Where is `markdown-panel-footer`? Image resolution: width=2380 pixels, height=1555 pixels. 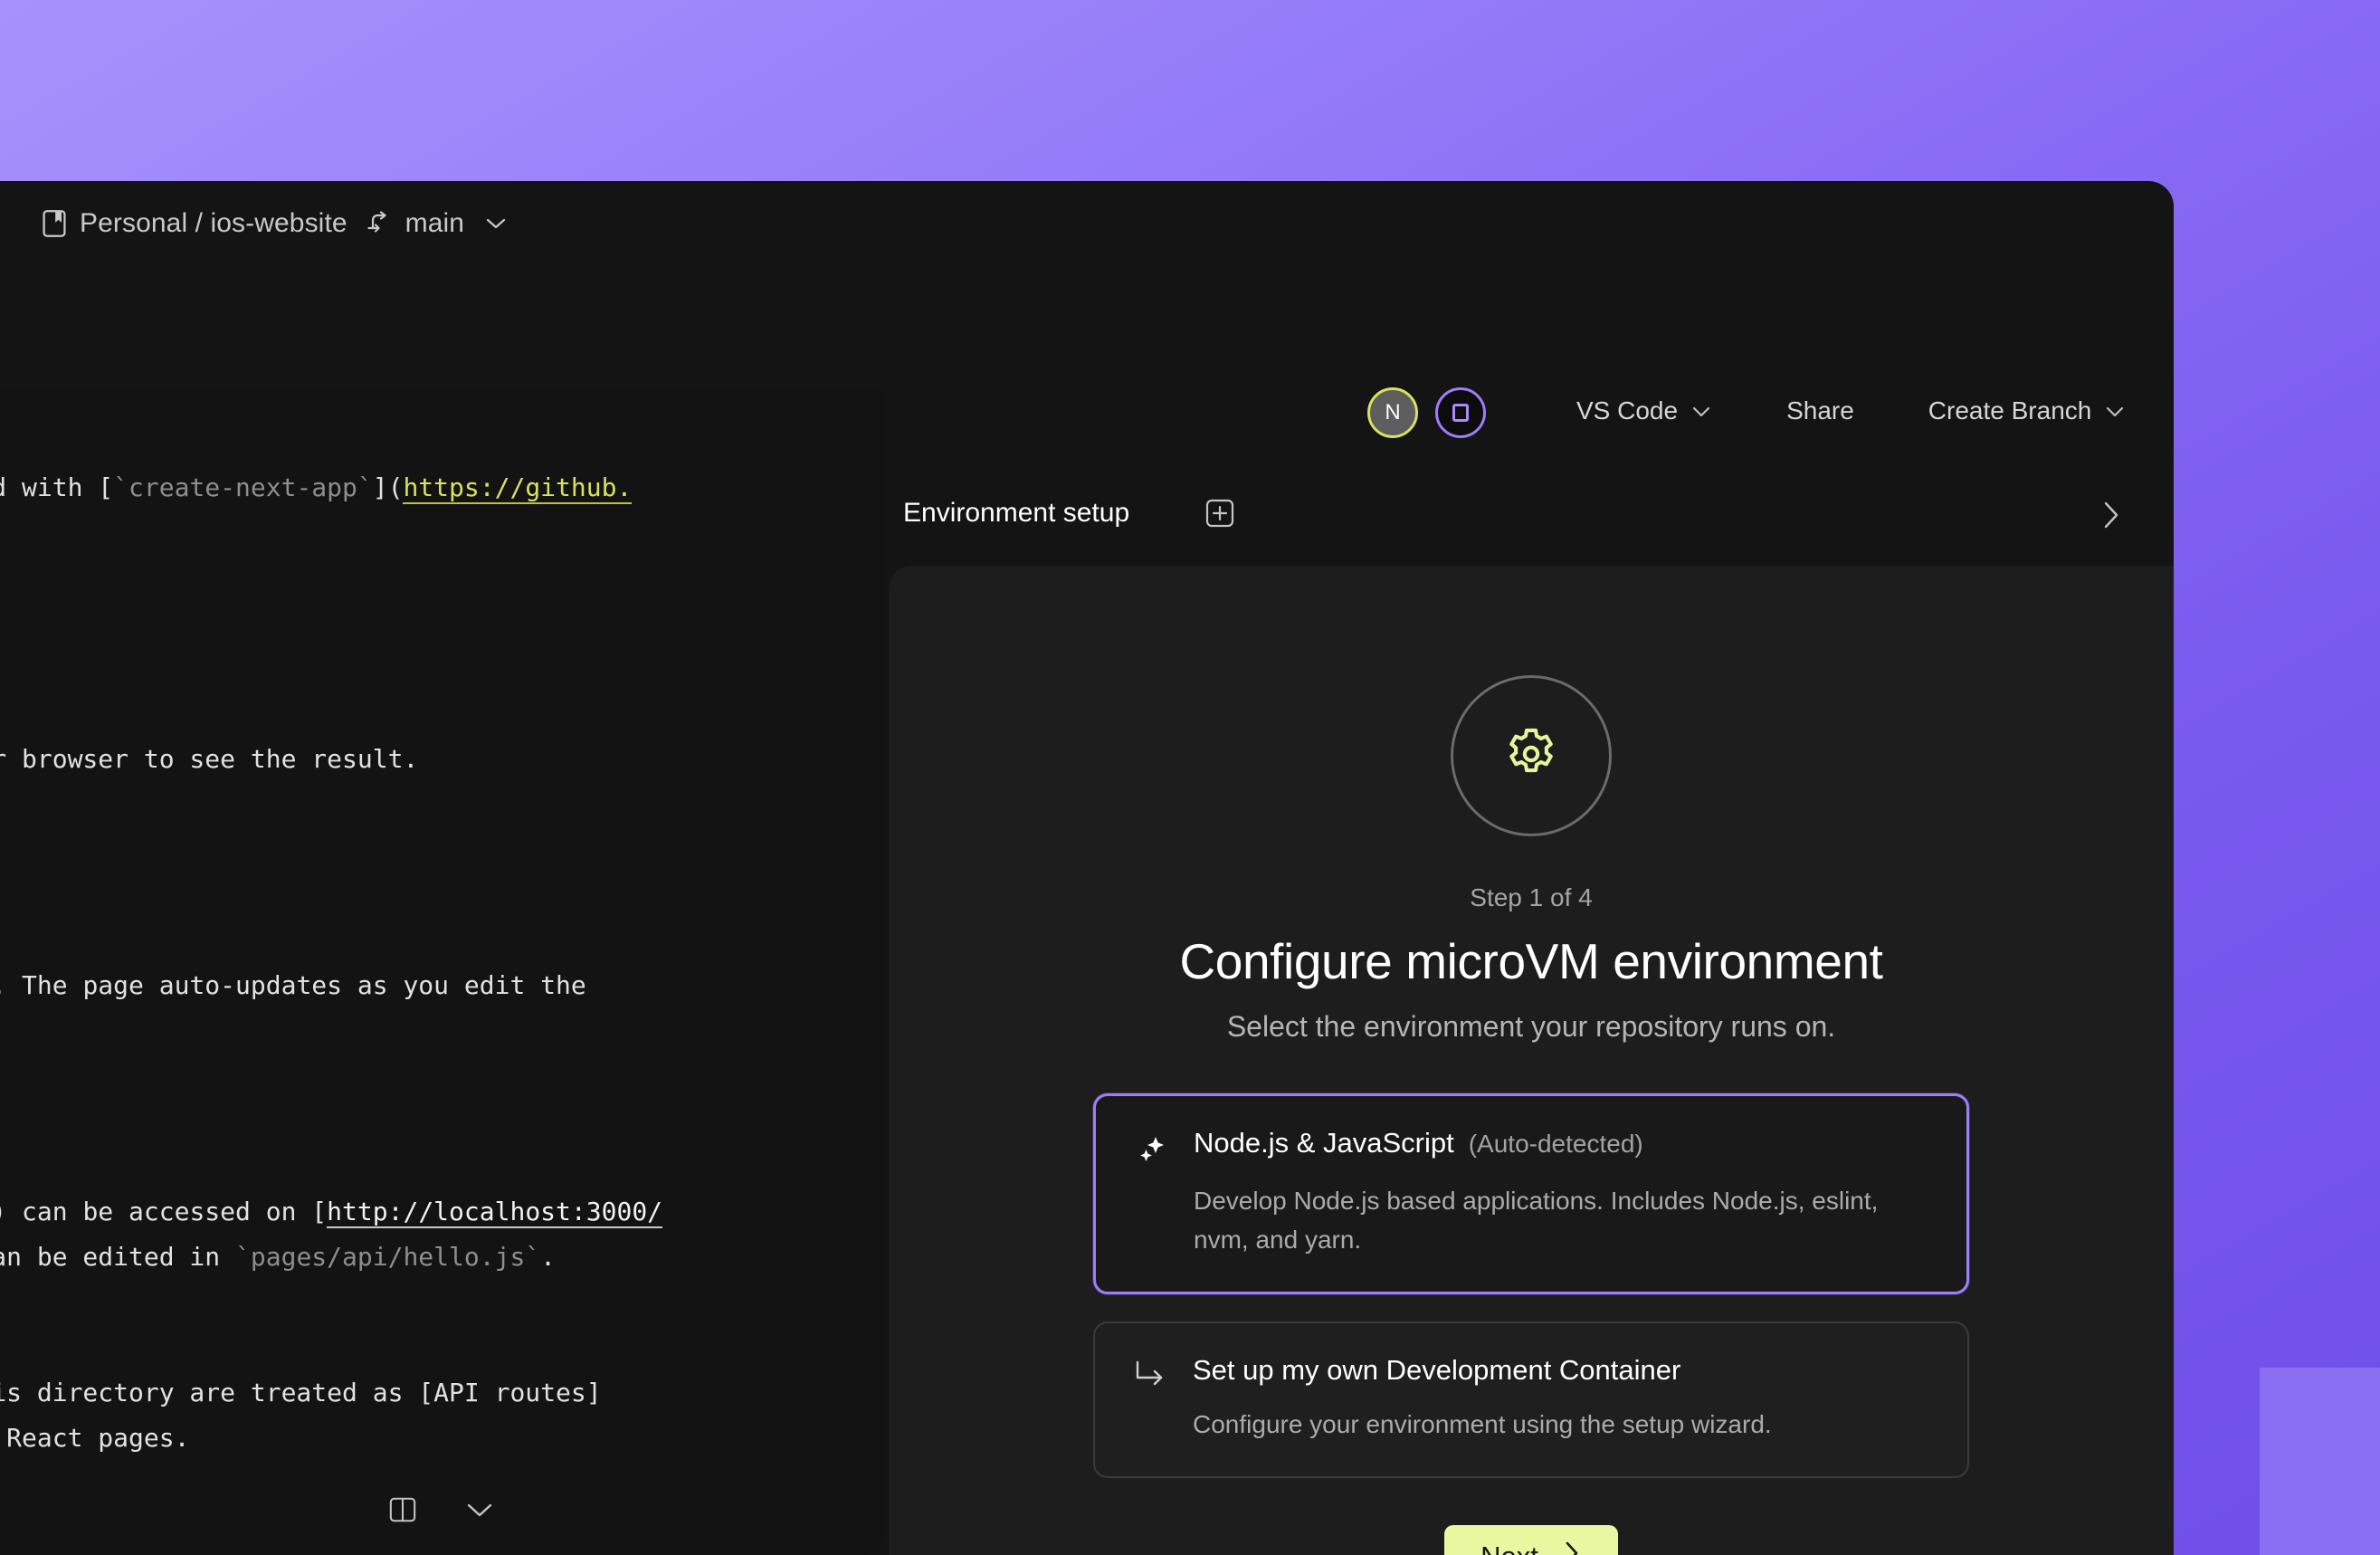 markdown-panel-footer is located at coordinates (443, 1511).